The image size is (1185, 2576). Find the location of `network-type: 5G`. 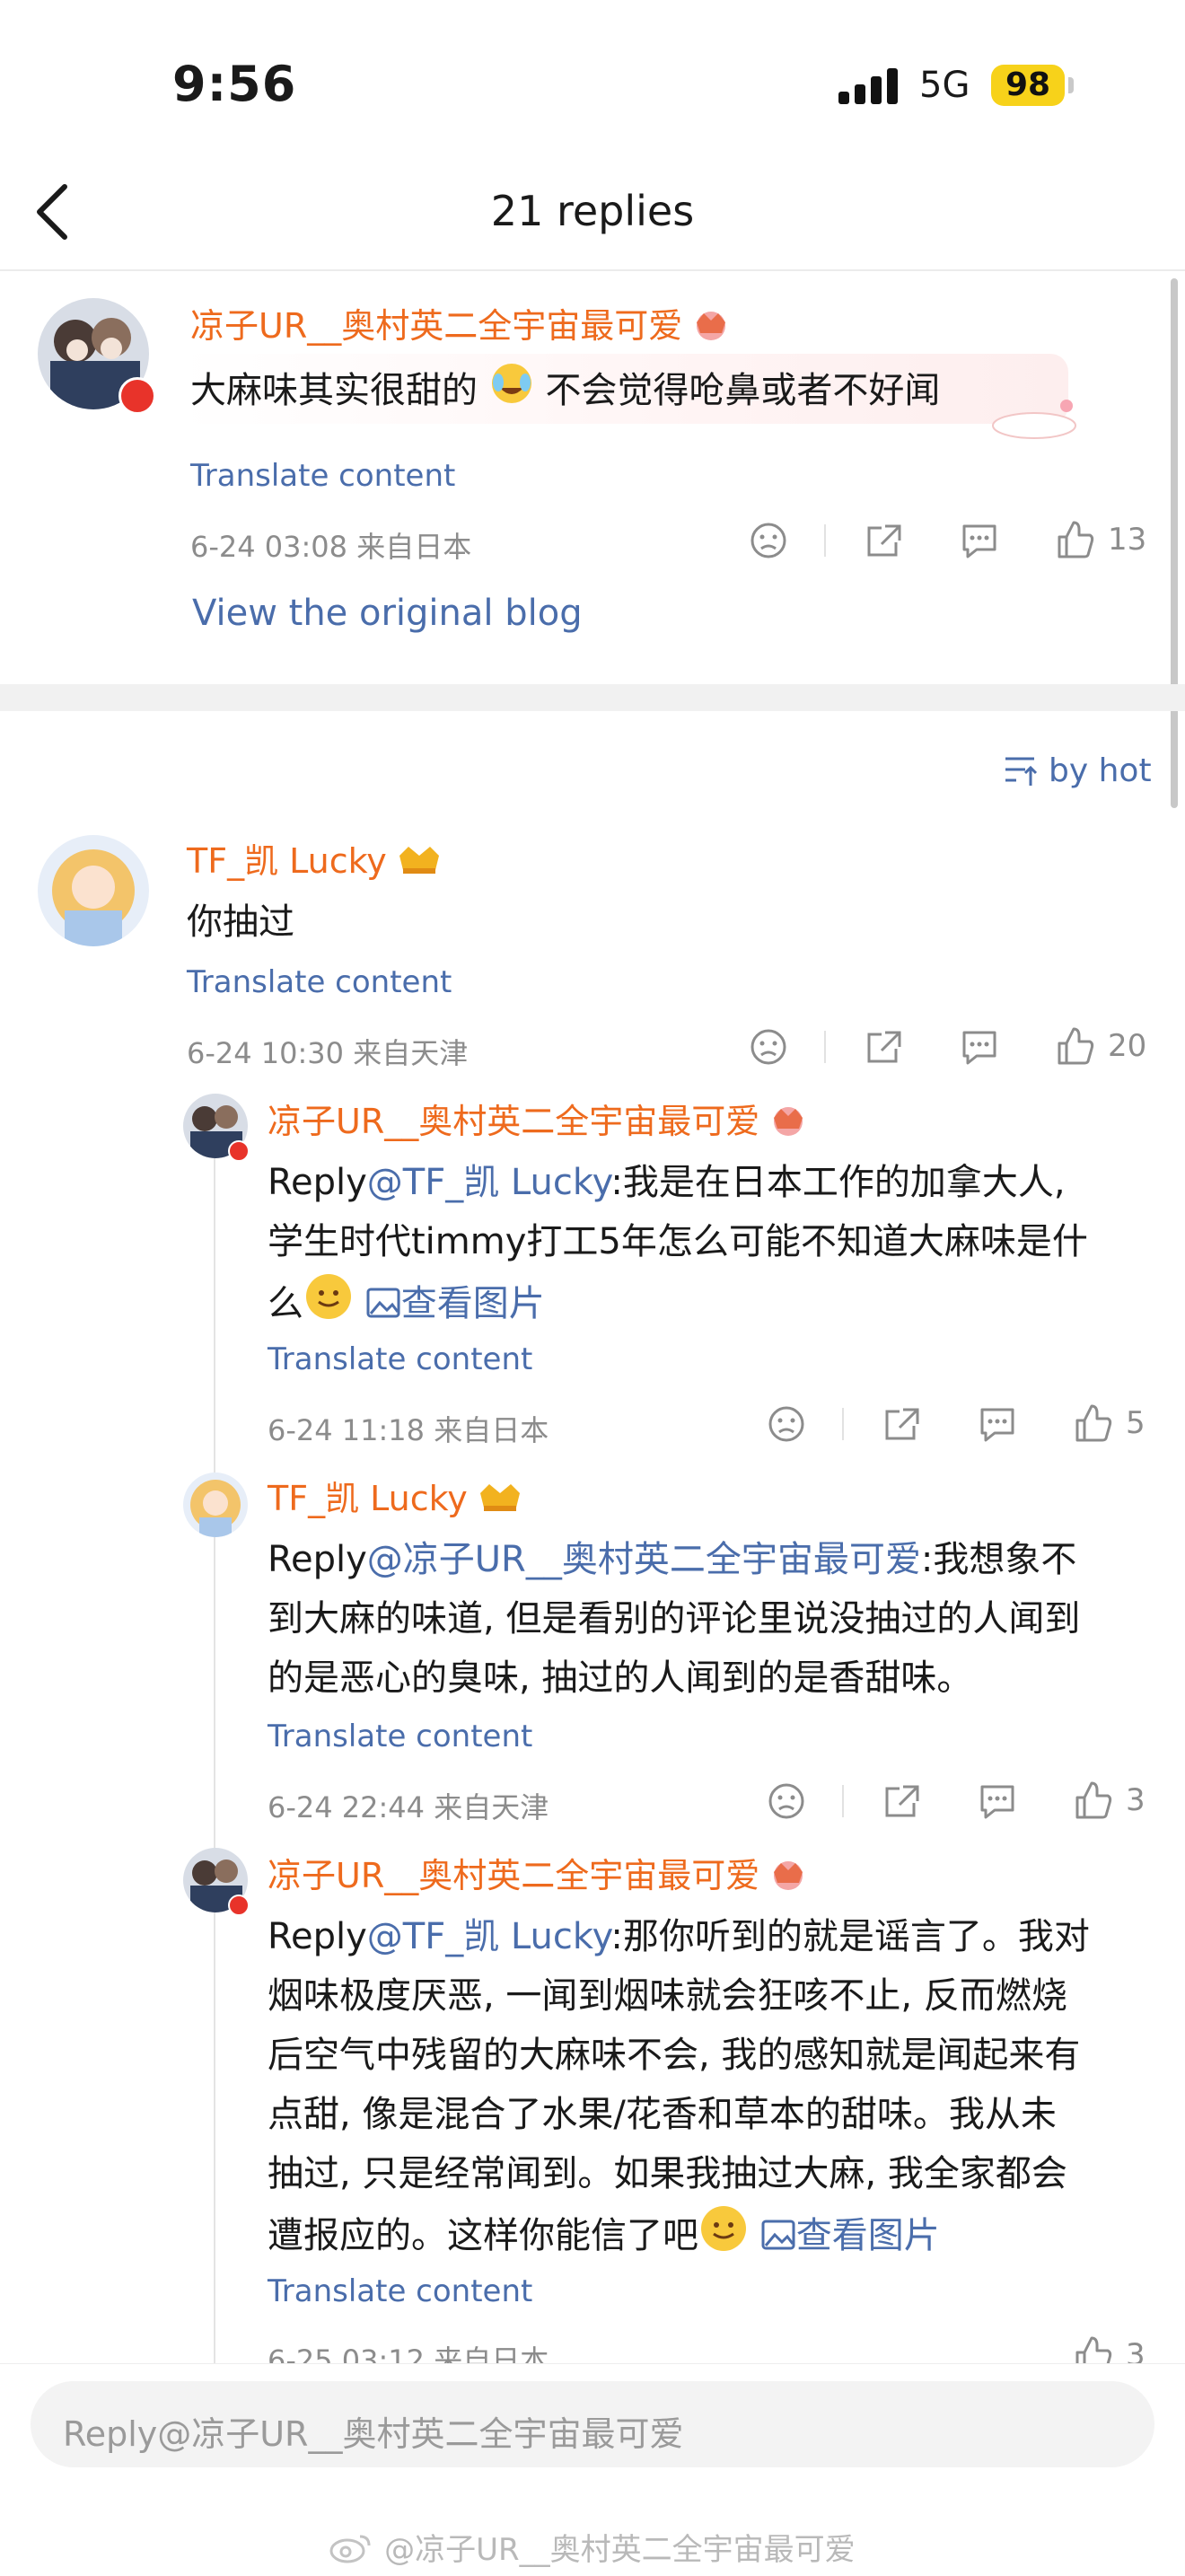

network-type: 5G is located at coordinates (944, 85).